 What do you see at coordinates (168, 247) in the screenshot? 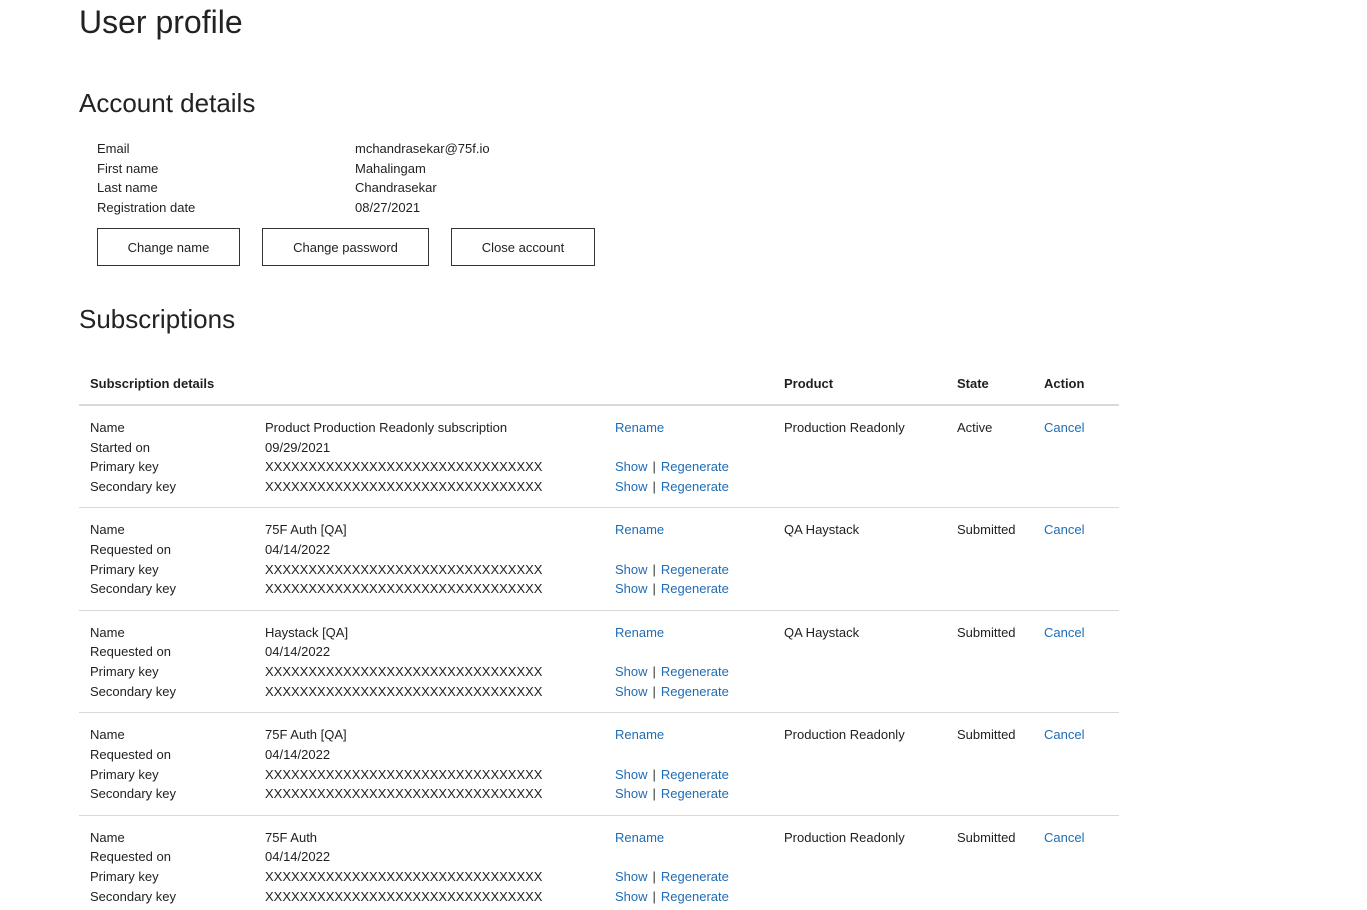
I see `change-name-button: Change name` at bounding box center [168, 247].